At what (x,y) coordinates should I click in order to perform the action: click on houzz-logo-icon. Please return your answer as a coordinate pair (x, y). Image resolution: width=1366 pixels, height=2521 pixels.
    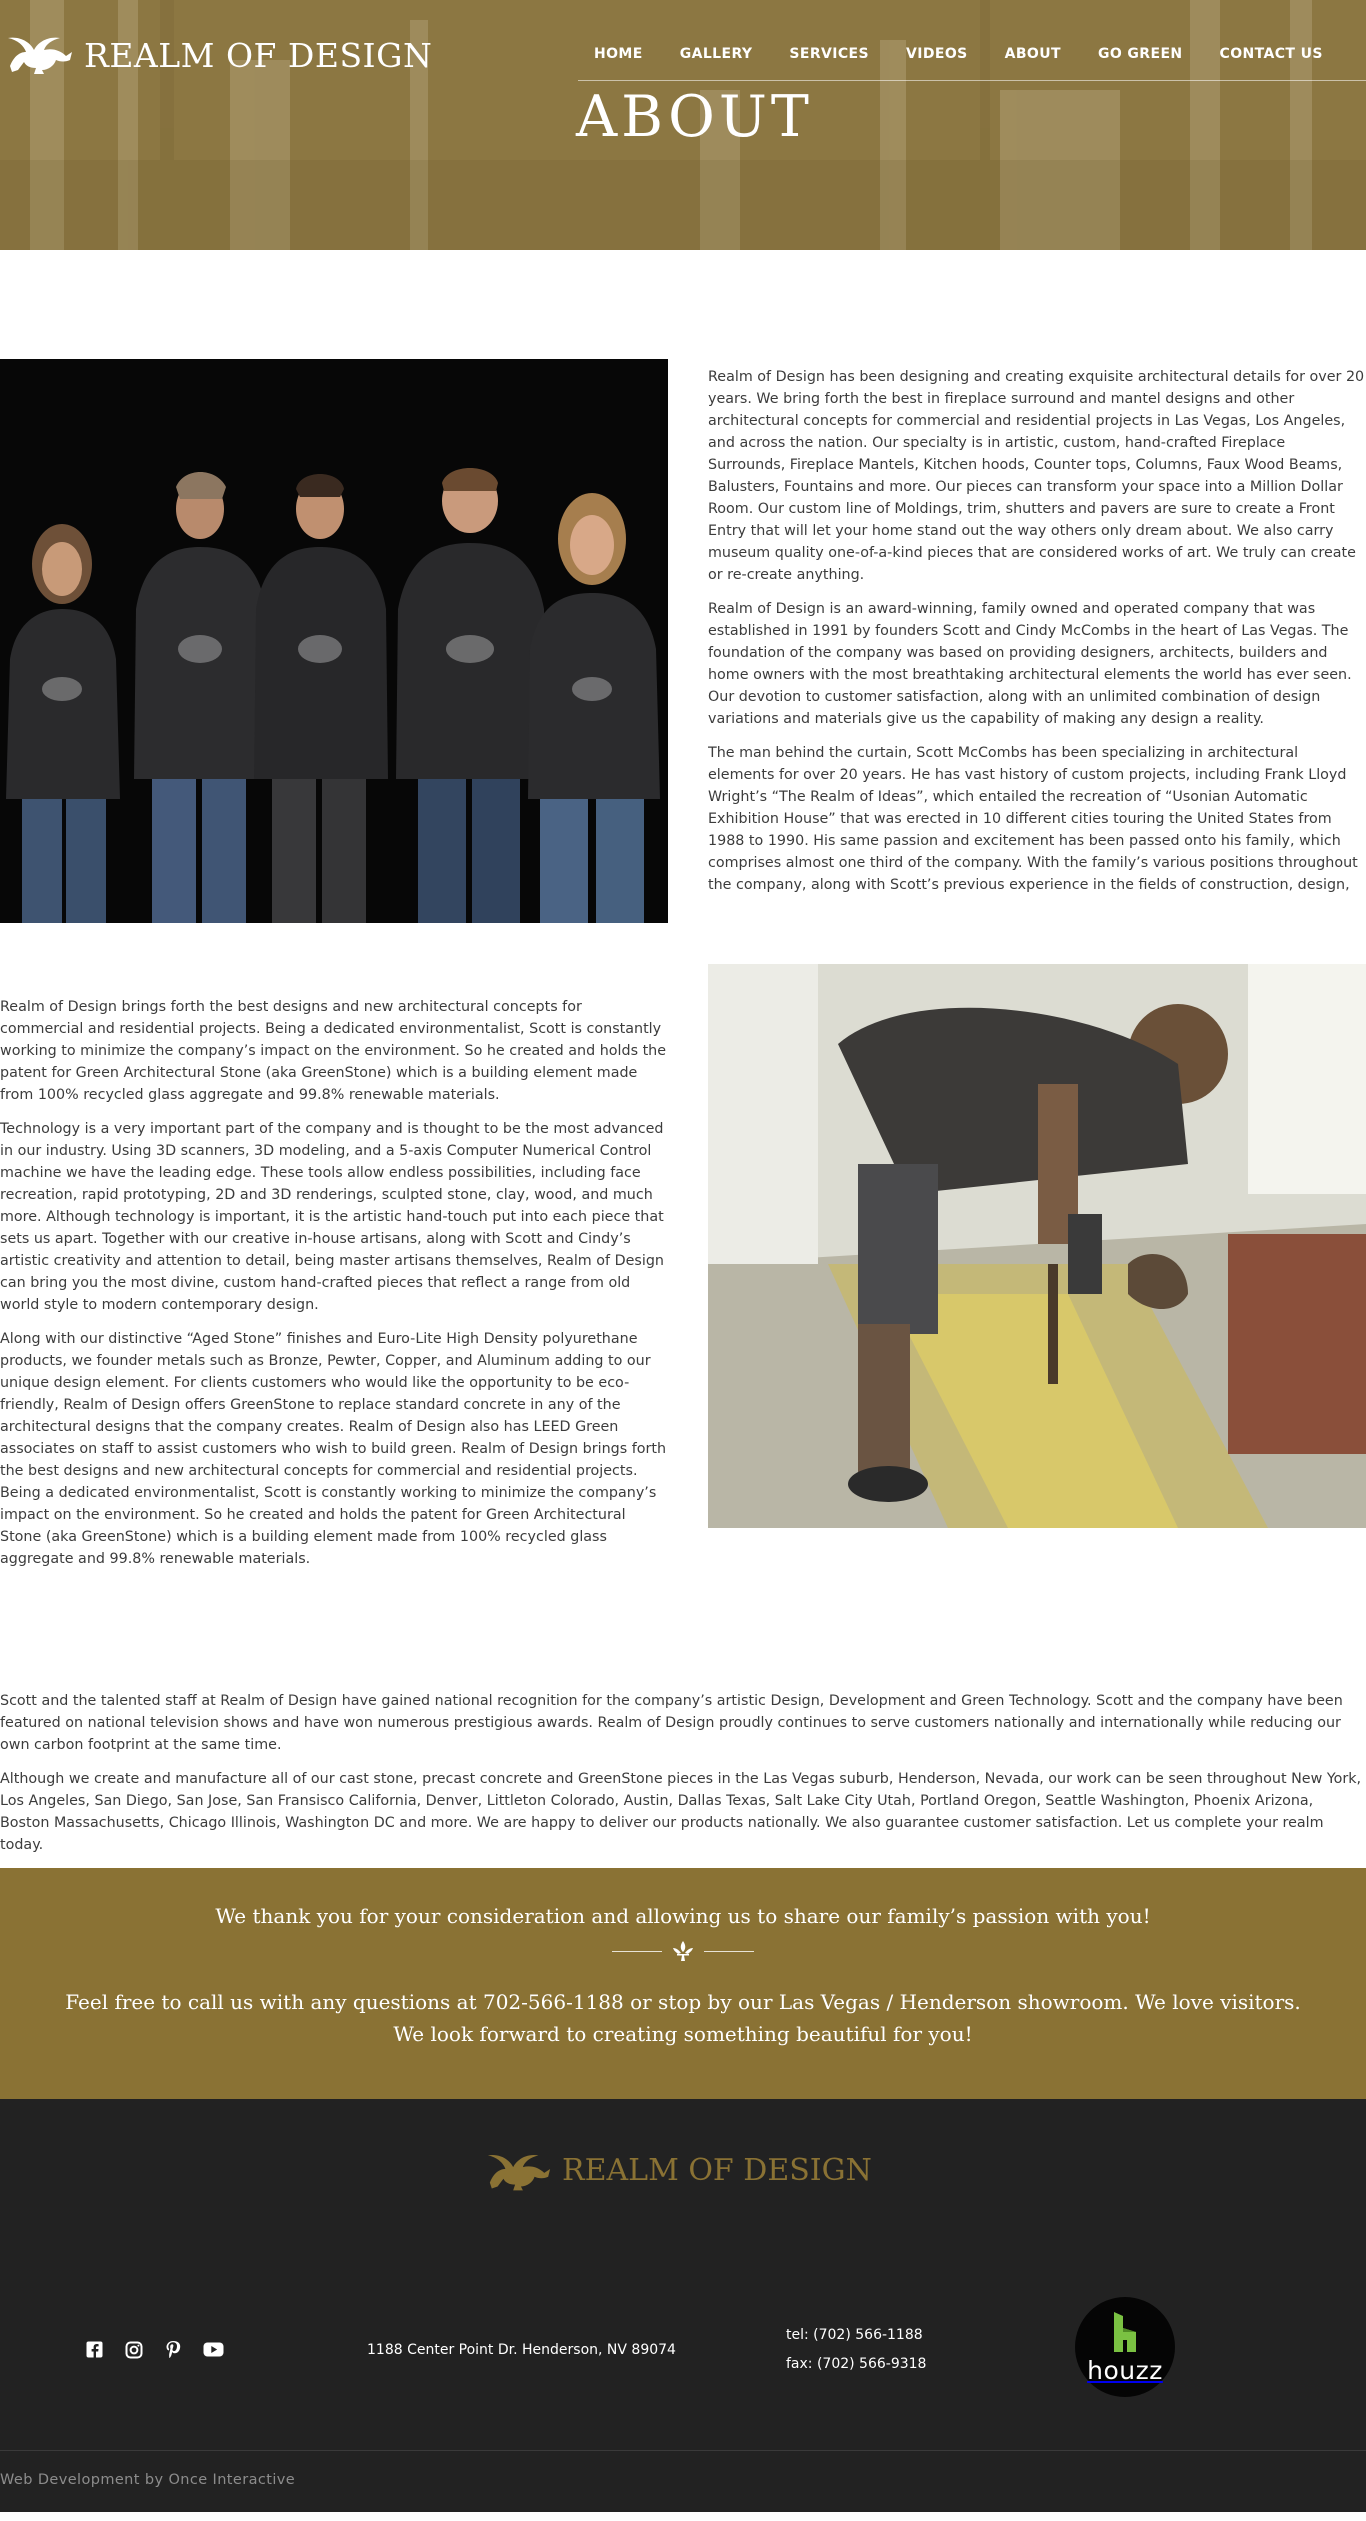
    Looking at the image, I should click on (1125, 2331).